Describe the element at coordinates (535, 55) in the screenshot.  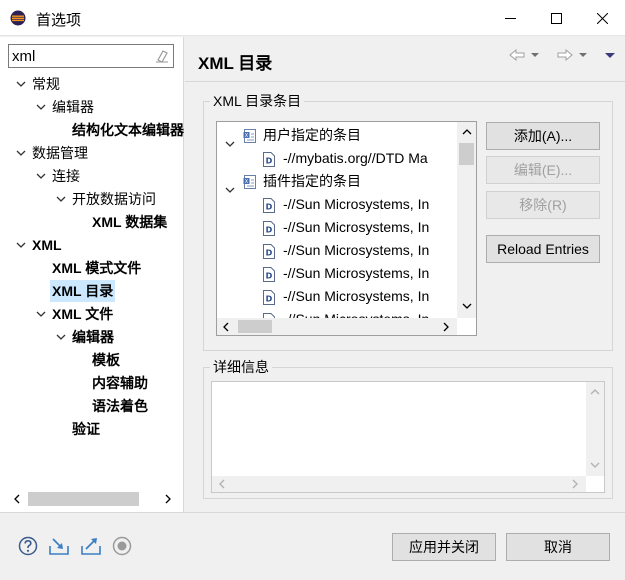
I see `back-menu-chevron-icon` at that location.